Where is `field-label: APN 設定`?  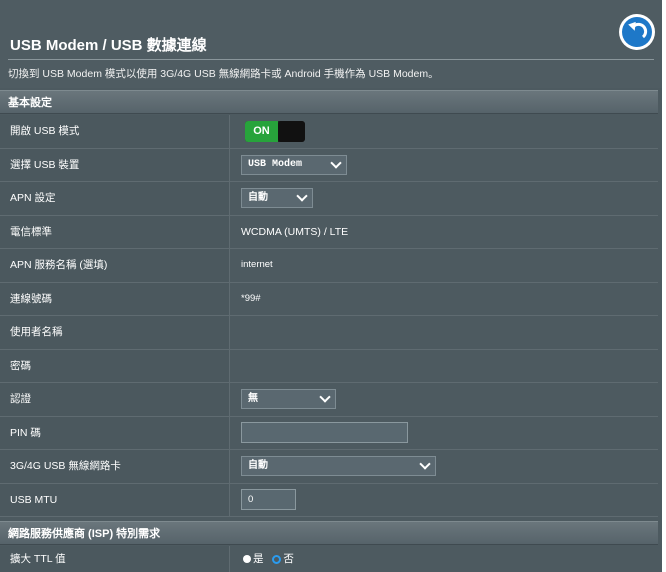
field-label: APN 設定 is located at coordinates (115, 198).